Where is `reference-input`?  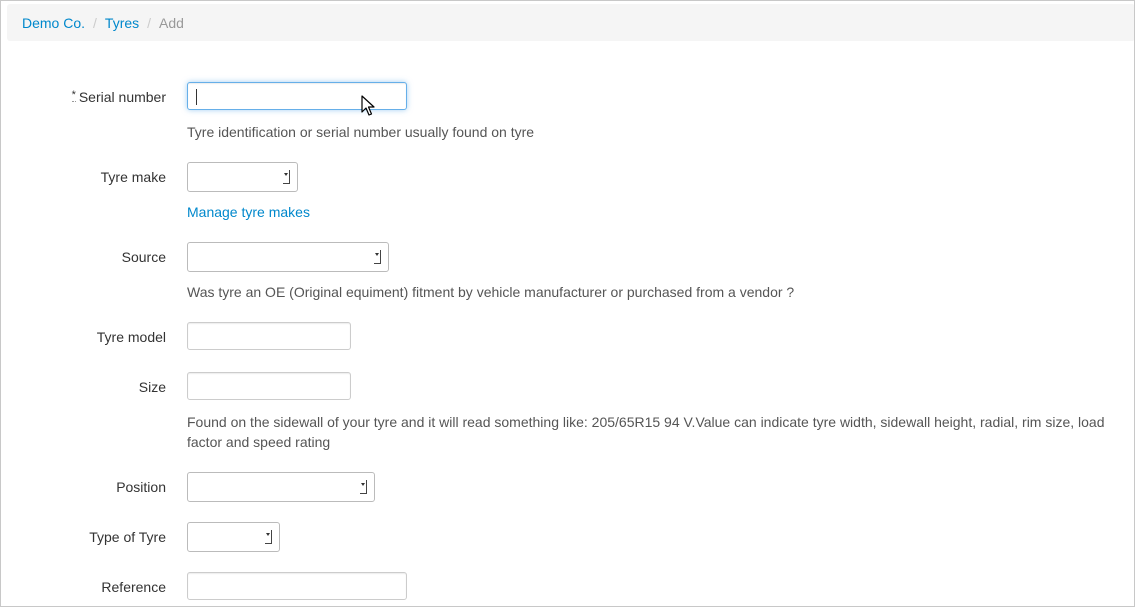 reference-input is located at coordinates (297, 586).